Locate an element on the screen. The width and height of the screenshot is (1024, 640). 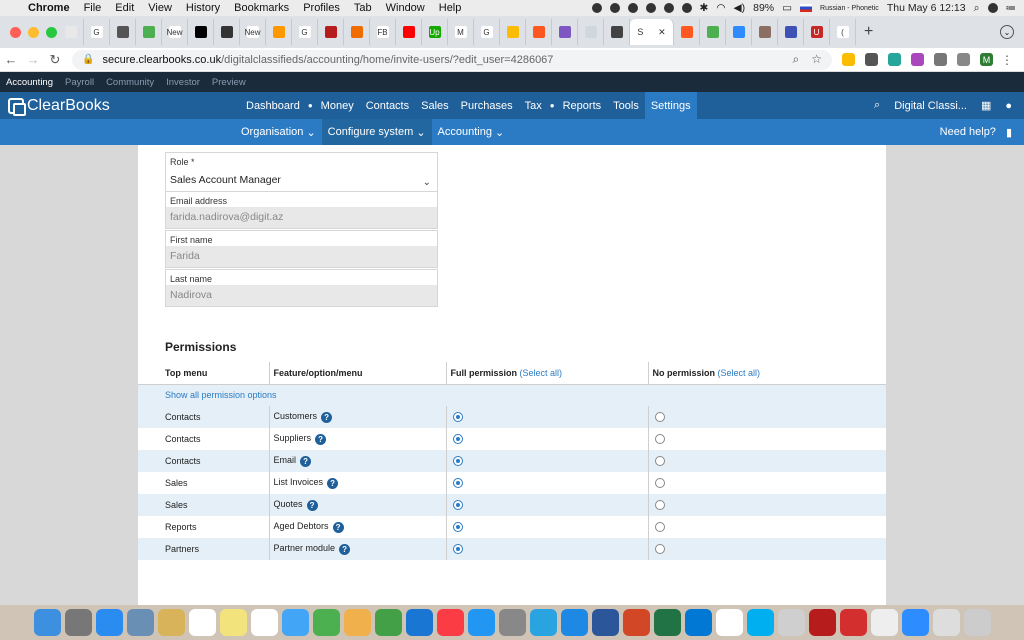
browser-tab: U is located at coordinates (817, 32).